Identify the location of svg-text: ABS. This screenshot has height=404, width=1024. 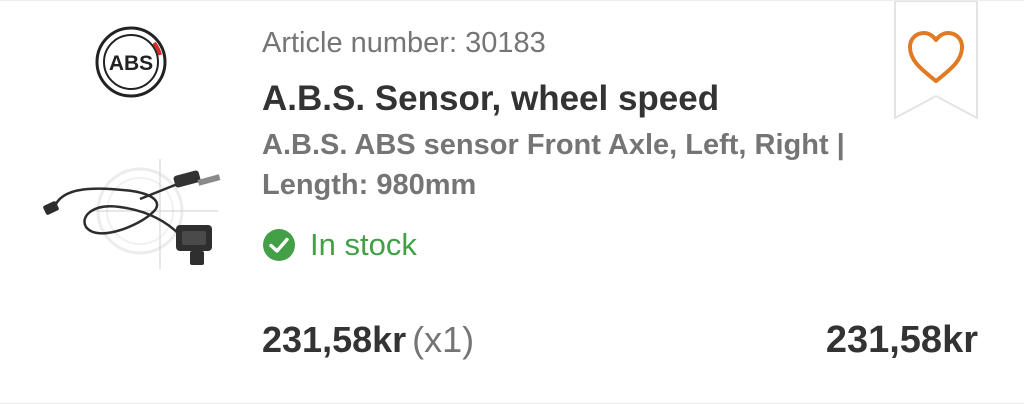
(131, 63).